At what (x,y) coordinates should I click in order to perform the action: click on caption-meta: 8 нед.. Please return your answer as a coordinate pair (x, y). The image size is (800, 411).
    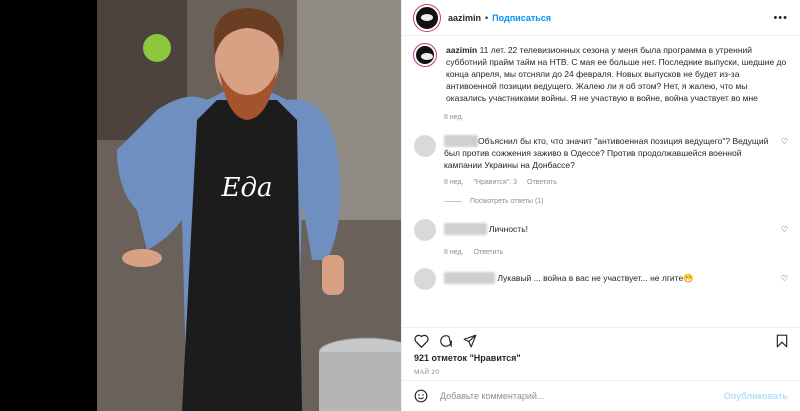
    Looking at the image, I should click on (616, 117).